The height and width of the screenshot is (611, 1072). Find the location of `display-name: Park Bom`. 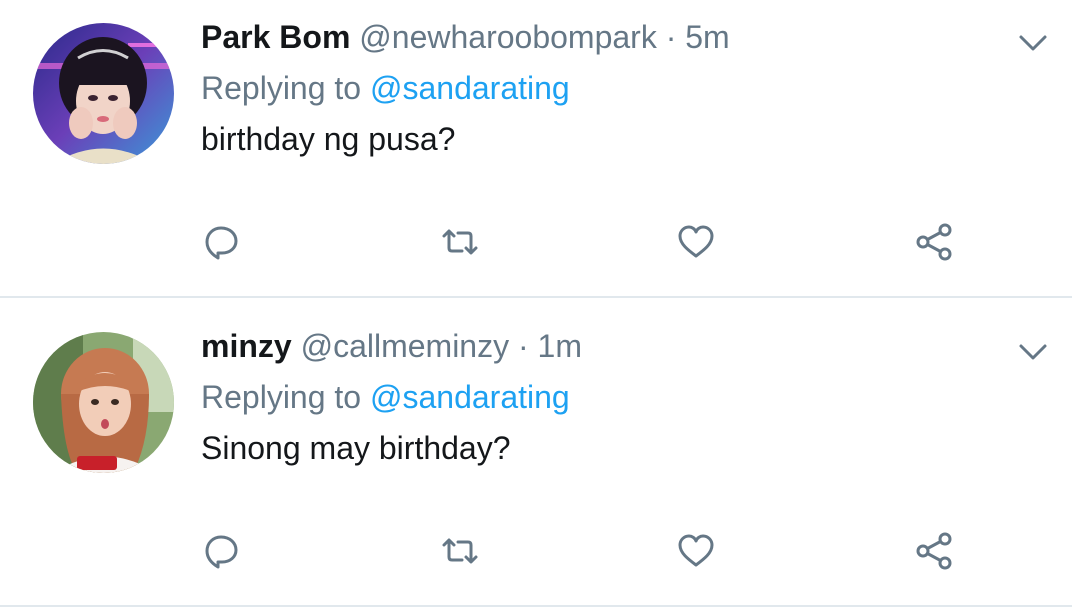

display-name: Park Bom is located at coordinates (275, 37).